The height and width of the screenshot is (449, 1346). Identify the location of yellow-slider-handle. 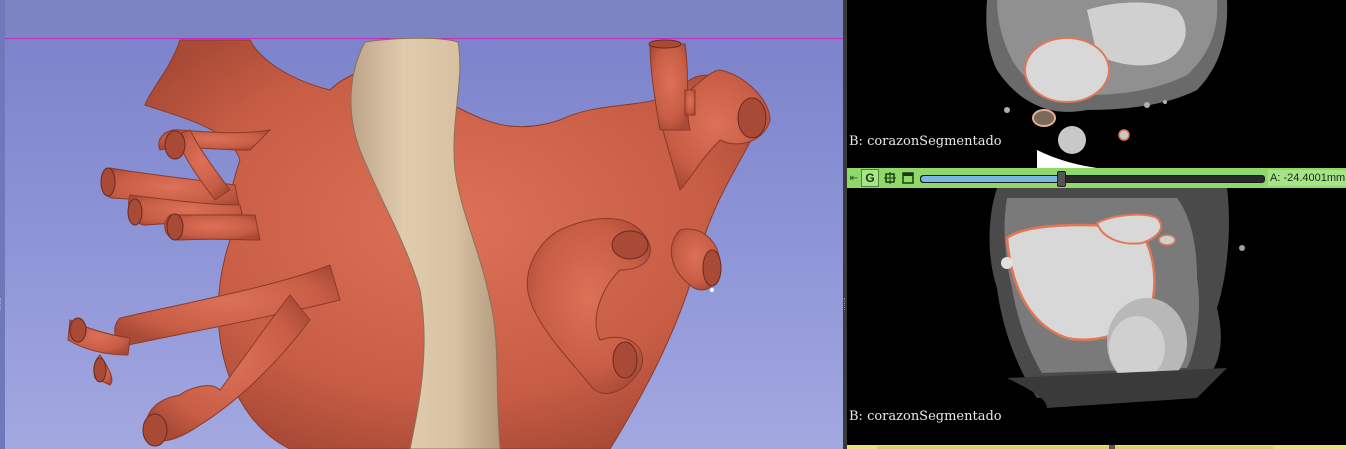
(1112, 447).